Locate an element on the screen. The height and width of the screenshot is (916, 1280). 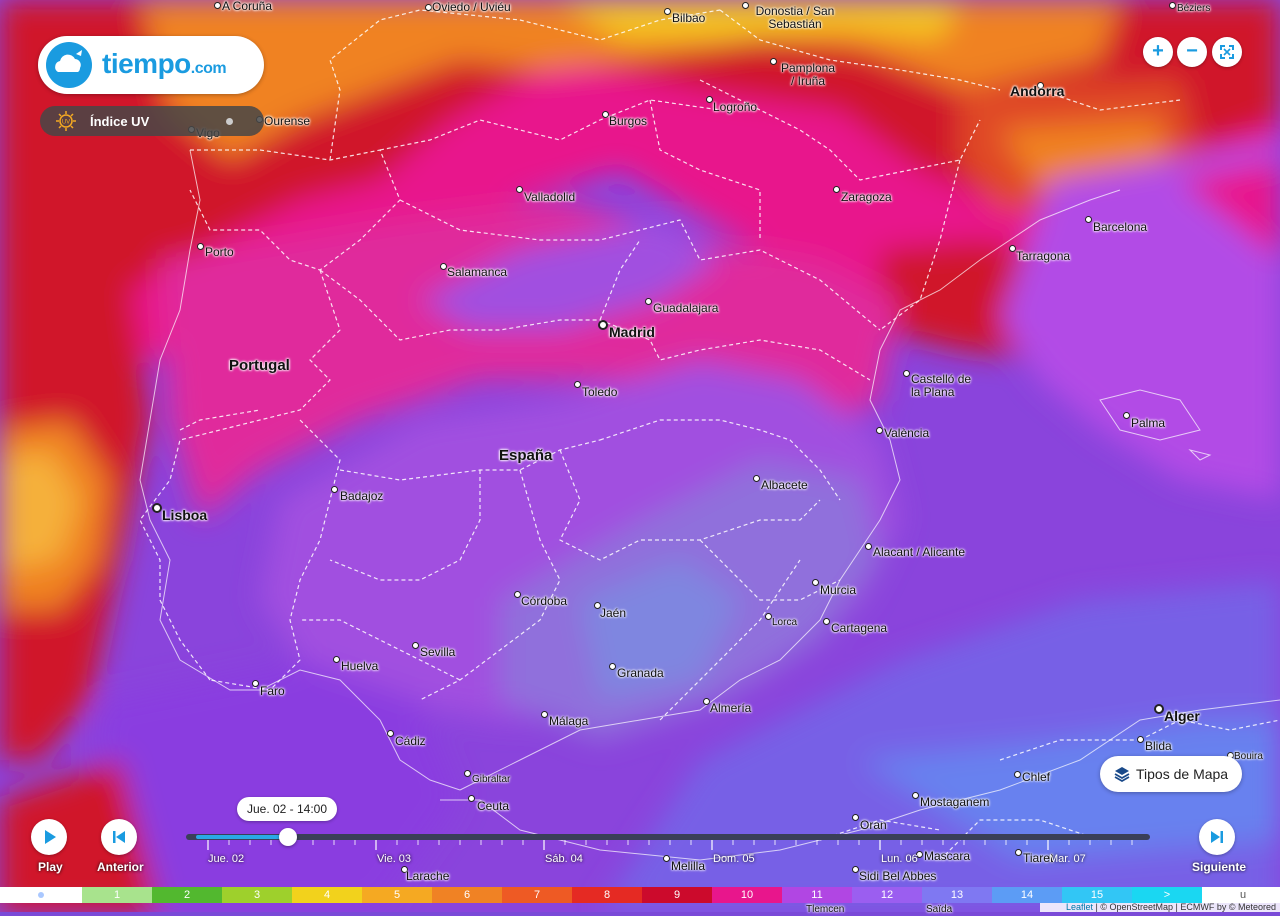
previous-label: Anterior is located at coordinates (120, 867).